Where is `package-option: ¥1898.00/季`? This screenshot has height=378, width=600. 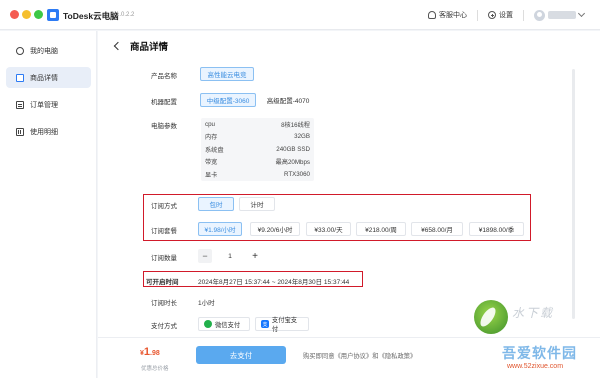
package-option: ¥1898.00/季 is located at coordinates (496, 229).